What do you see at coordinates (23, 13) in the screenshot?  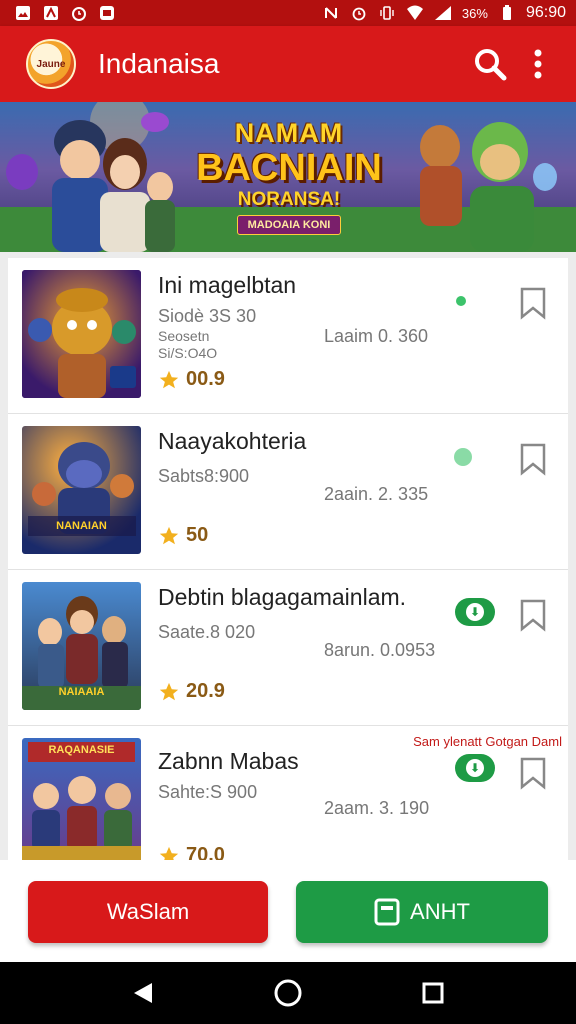 I see `image-notification-icon` at bounding box center [23, 13].